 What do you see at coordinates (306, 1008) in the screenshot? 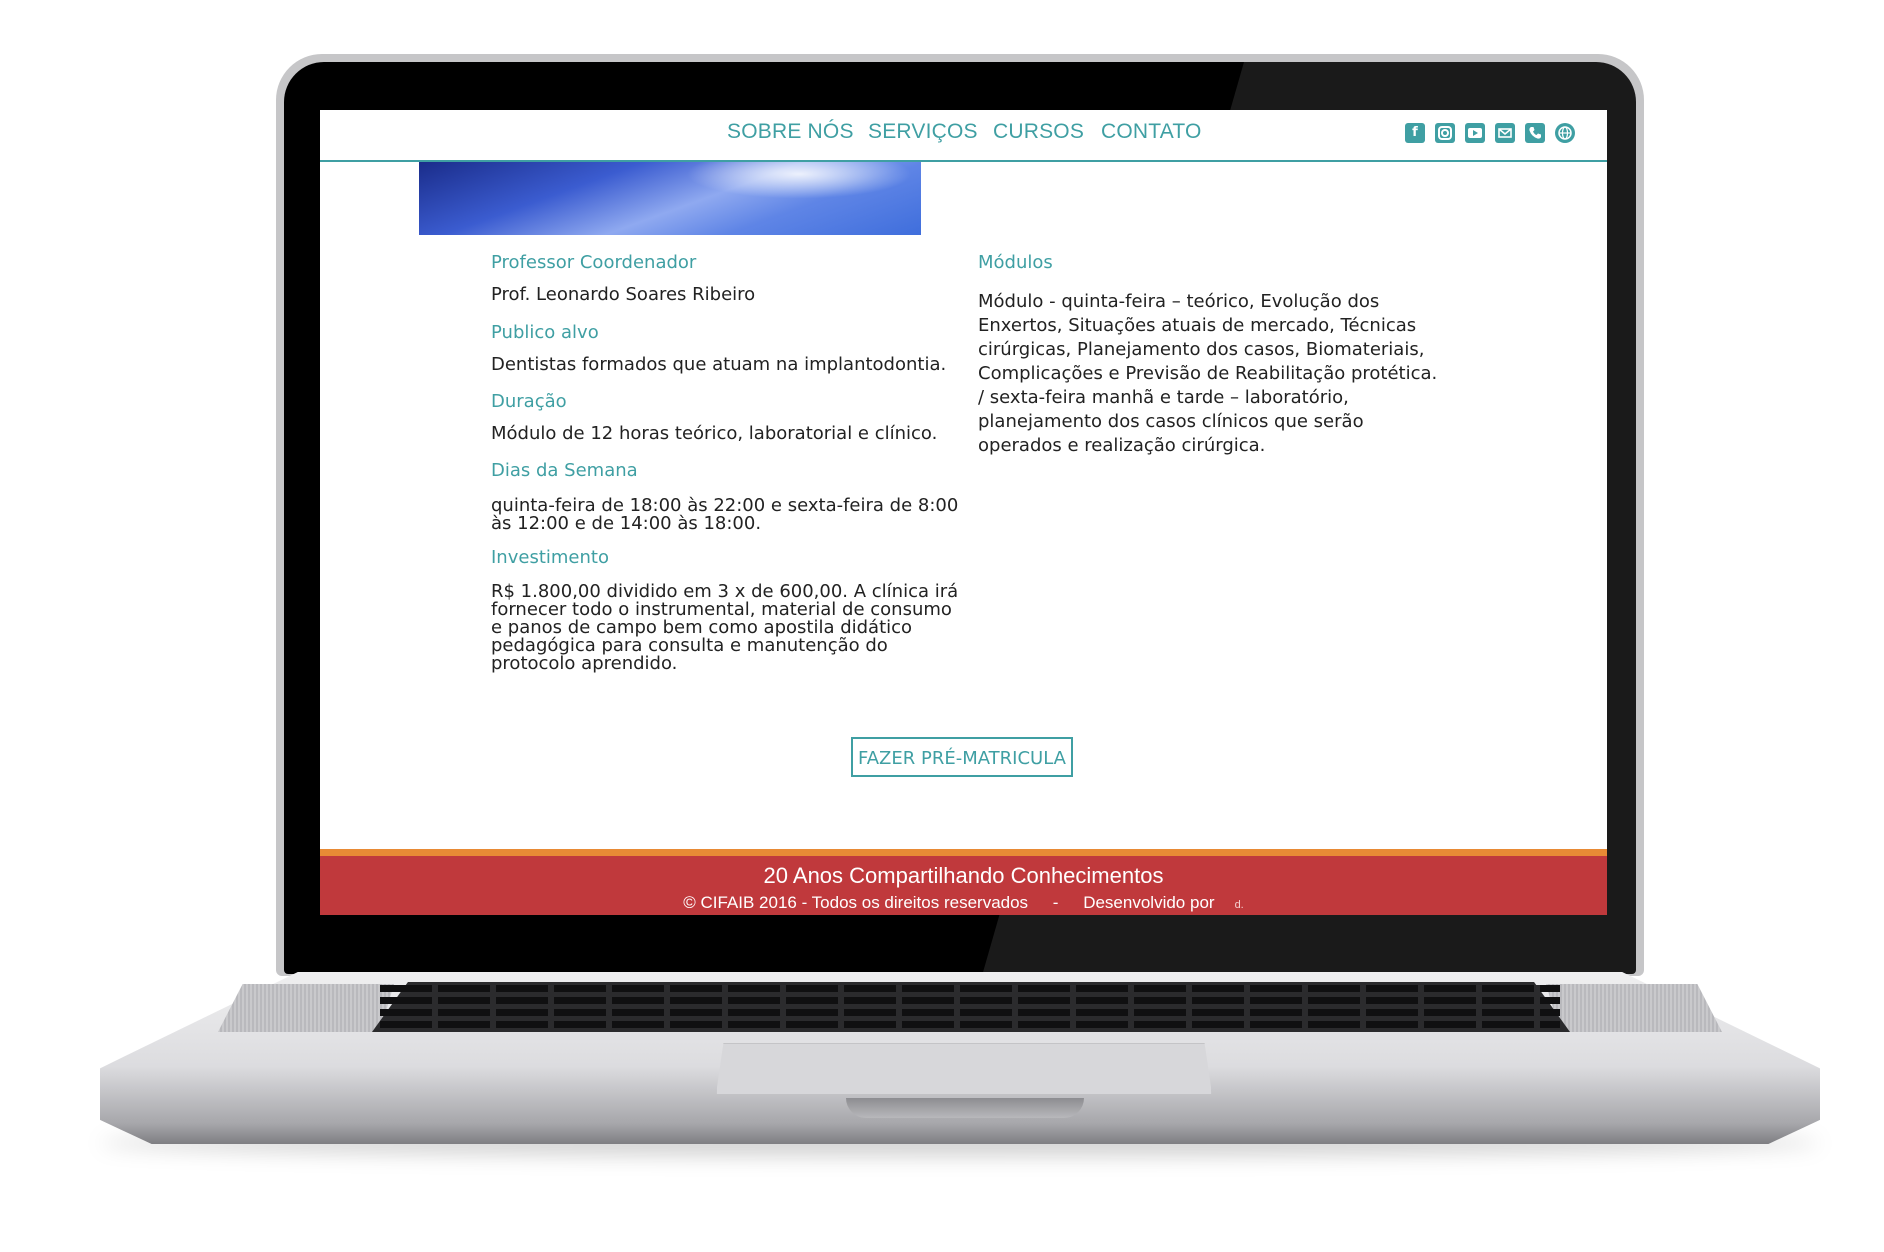
I see `speaker-grille-left` at bounding box center [306, 1008].